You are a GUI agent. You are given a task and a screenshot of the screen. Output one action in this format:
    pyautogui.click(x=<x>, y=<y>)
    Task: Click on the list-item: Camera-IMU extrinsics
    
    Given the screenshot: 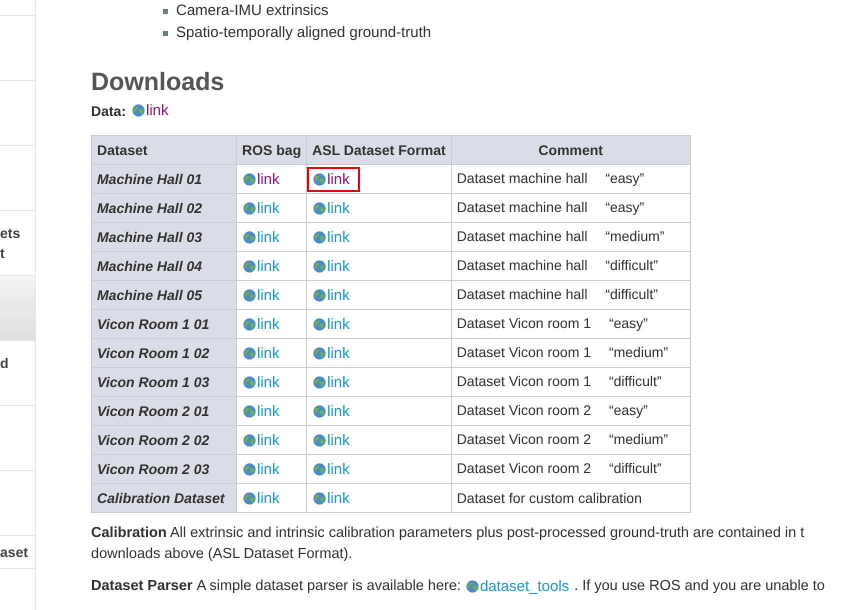 What is the action you would take?
    pyautogui.click(x=252, y=11)
    